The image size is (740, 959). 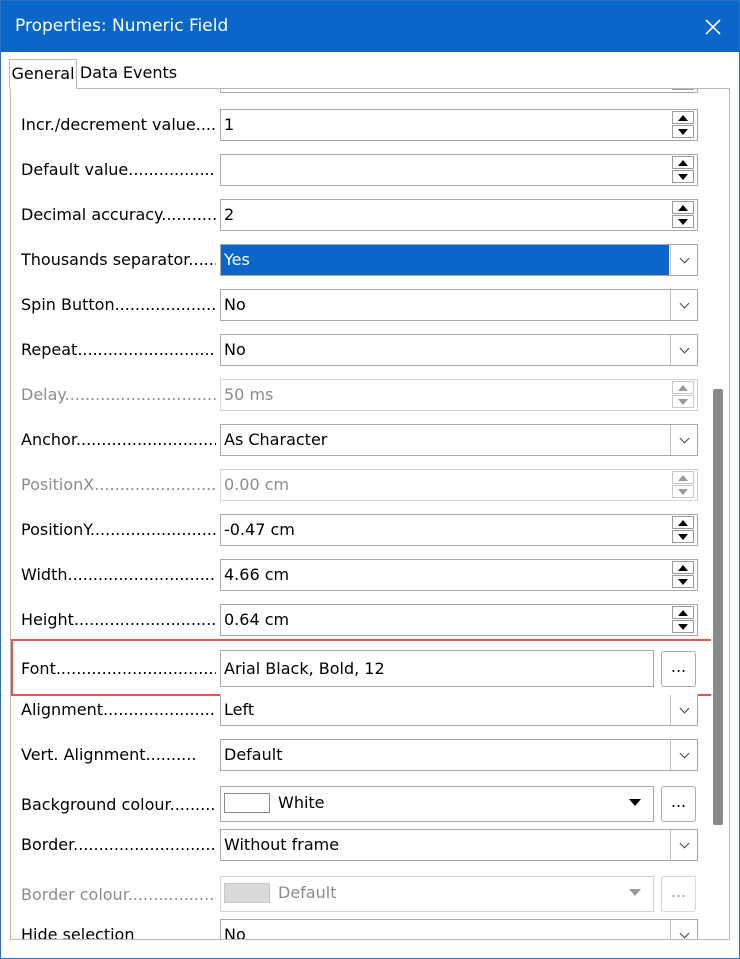 I want to click on anchor-select: As Character, so click(x=459, y=440).